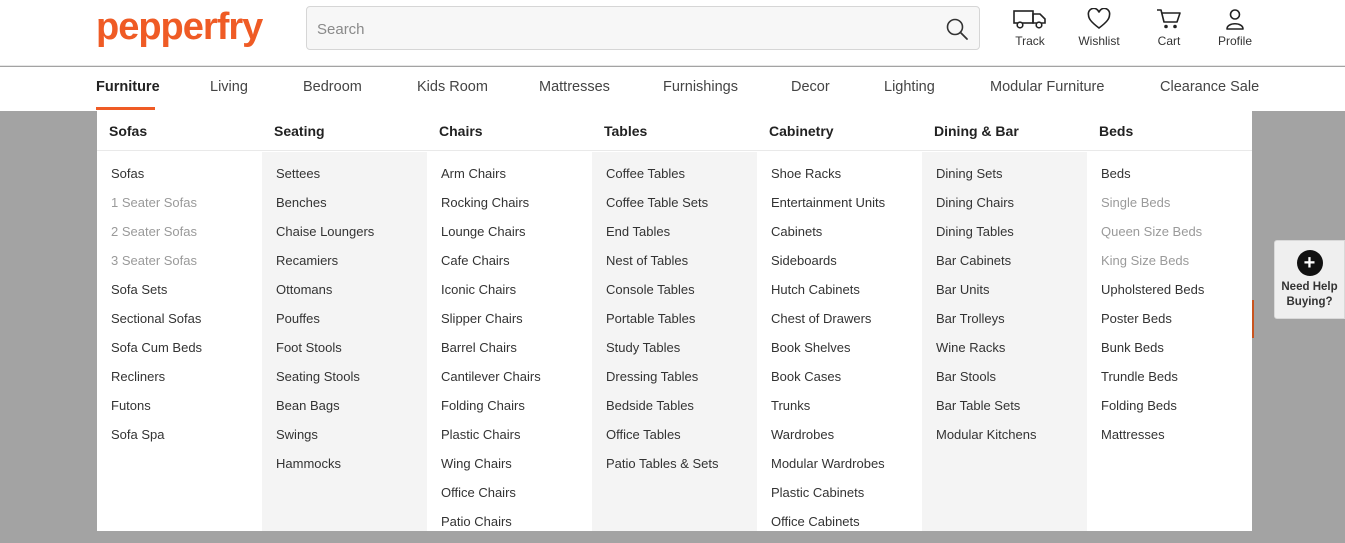 The image size is (1345, 543). Describe the element at coordinates (681, 470) in the screenshot. I see `menu-item: Patio Tables & Sets` at that location.